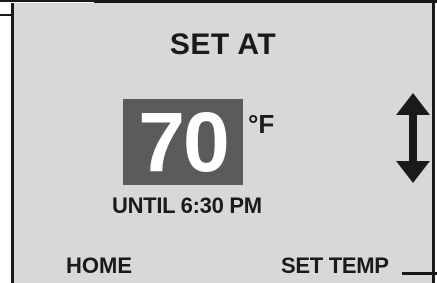  Describe the element at coordinates (183, 142) in the screenshot. I see `temperature-value: 70` at that location.